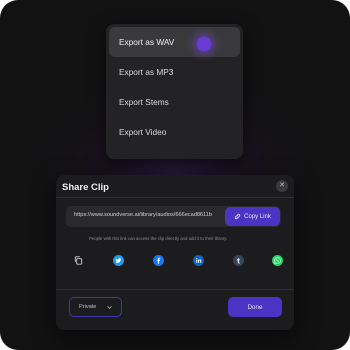 The image size is (350, 350). Describe the element at coordinates (147, 42) in the screenshot. I see `menu-item-label: Export as WAV` at that location.